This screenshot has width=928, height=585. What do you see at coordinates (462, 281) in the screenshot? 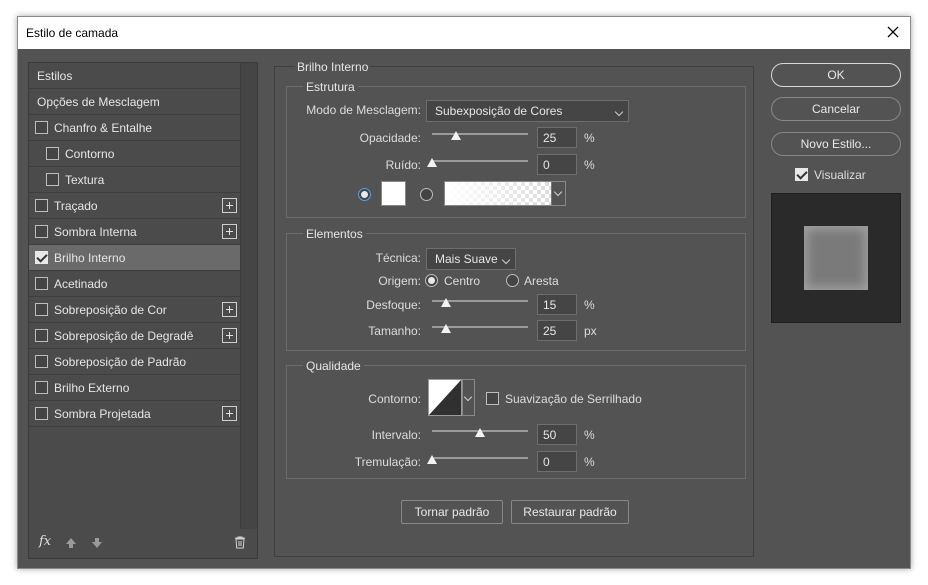
I see `source-center-label: Centro` at bounding box center [462, 281].